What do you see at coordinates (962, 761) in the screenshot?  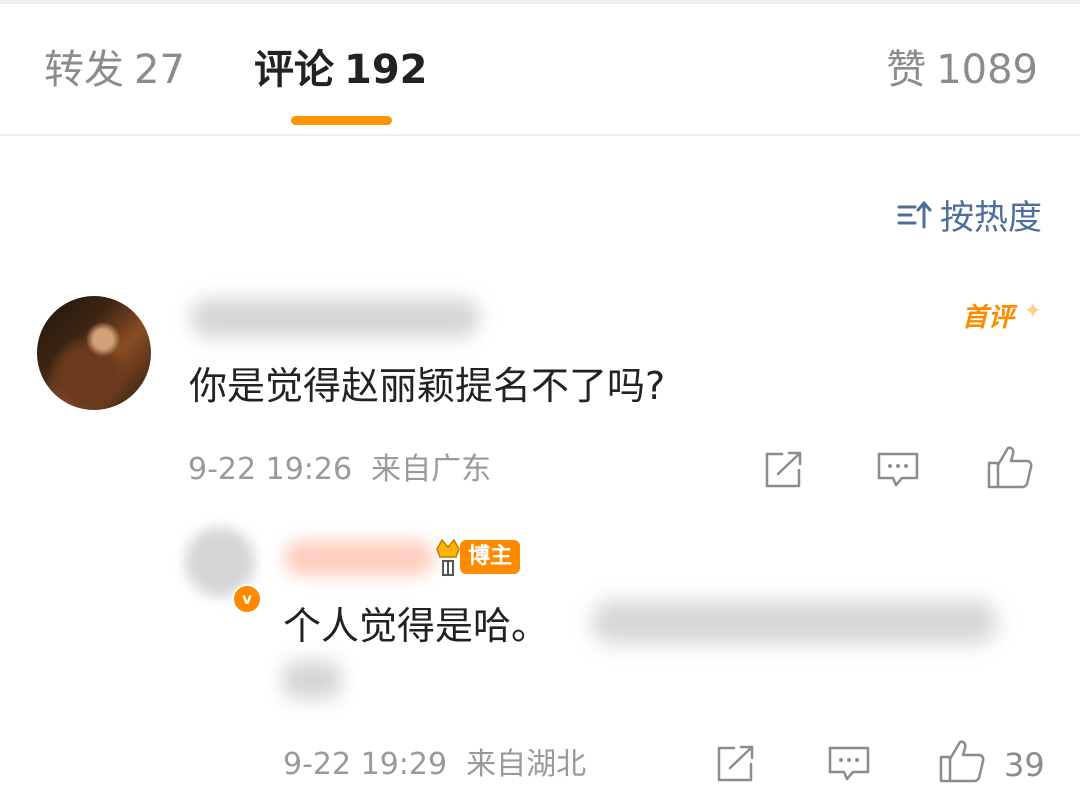 I see `reply-like-icon` at bounding box center [962, 761].